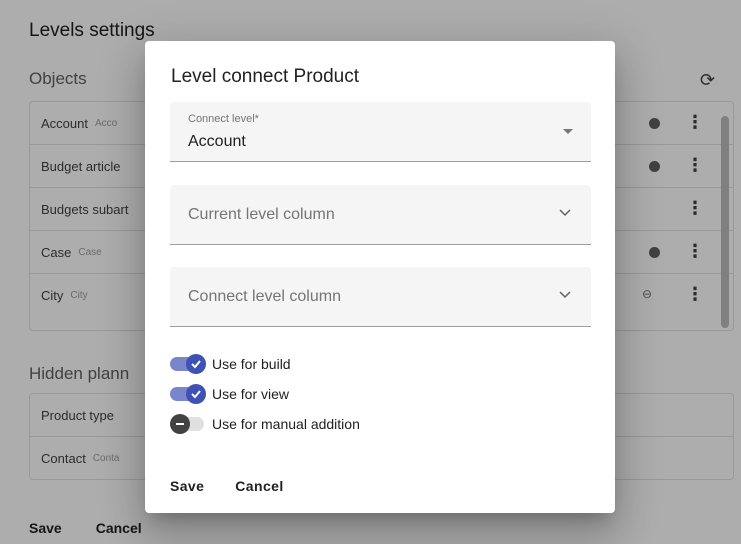  I want to click on dialog-title: Level connect Product, so click(265, 76).